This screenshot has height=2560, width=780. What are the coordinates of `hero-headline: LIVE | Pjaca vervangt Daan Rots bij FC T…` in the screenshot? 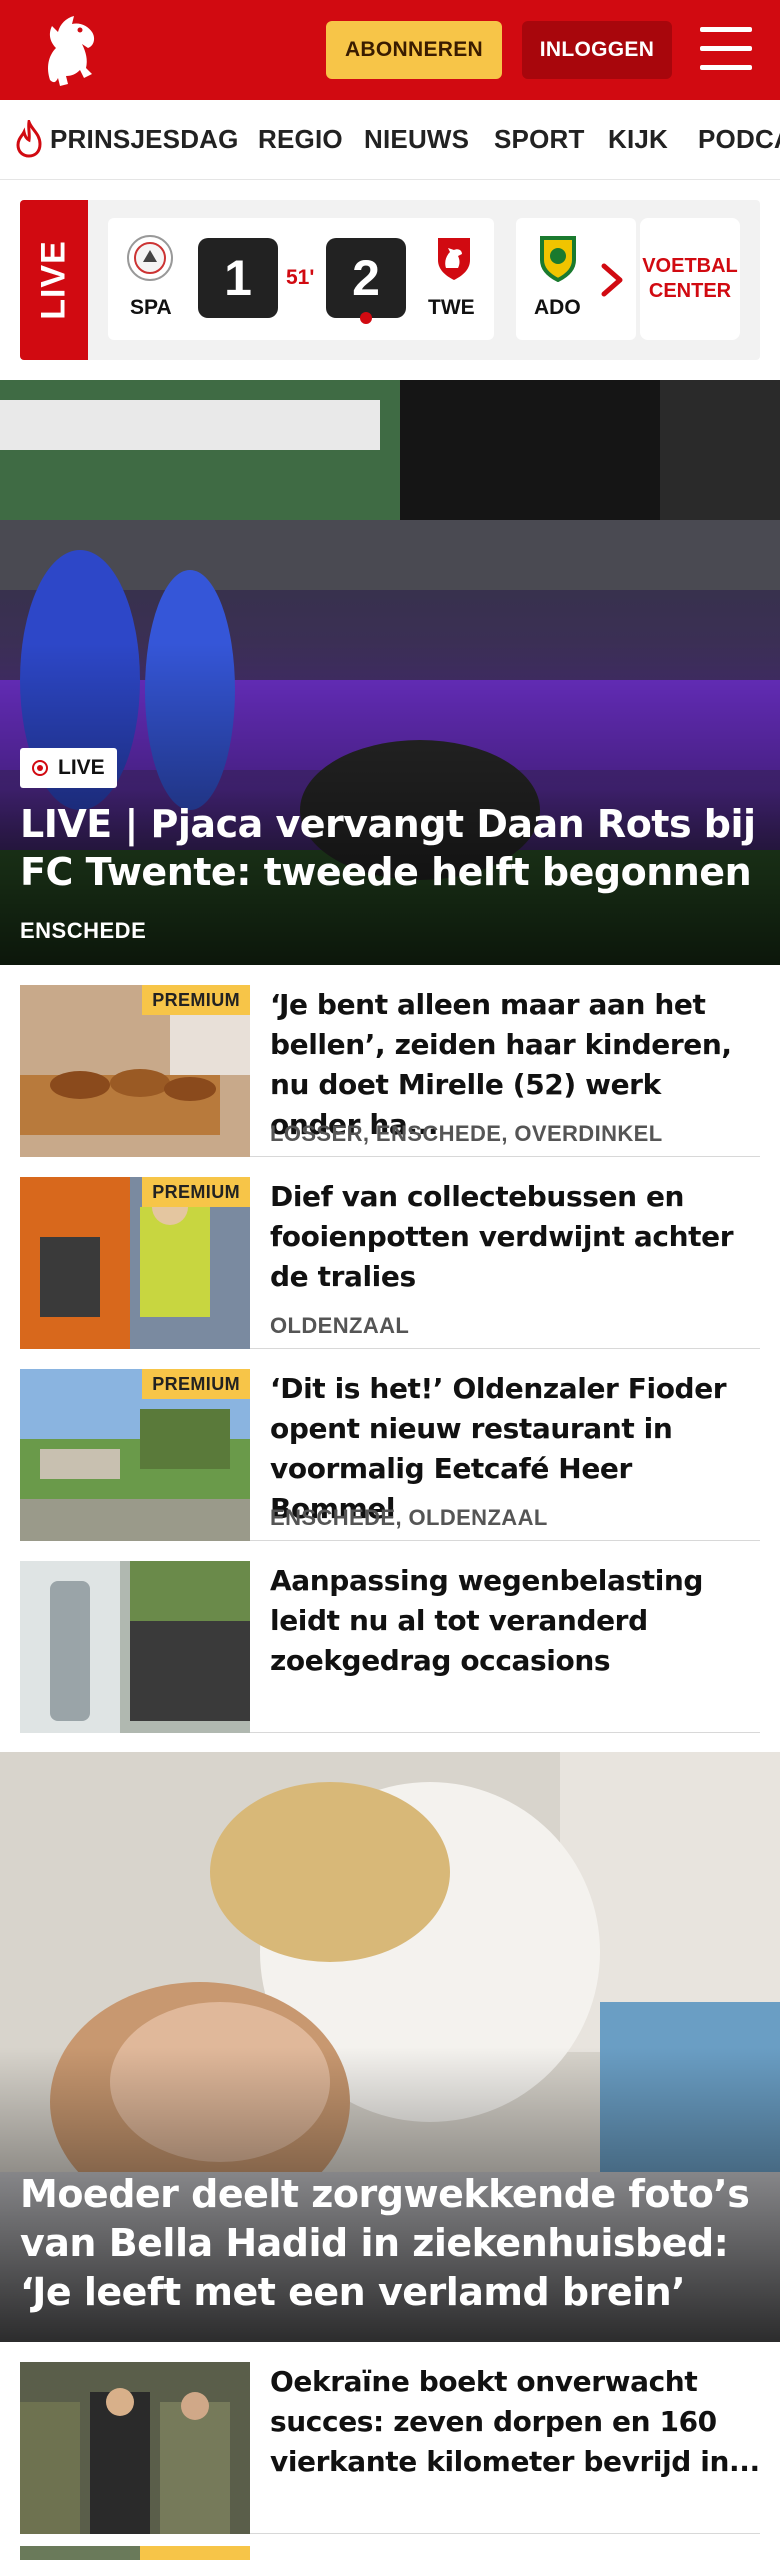 It's located at (395, 848).